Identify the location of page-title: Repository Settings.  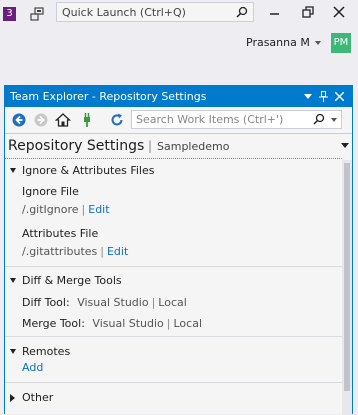
(76, 146).